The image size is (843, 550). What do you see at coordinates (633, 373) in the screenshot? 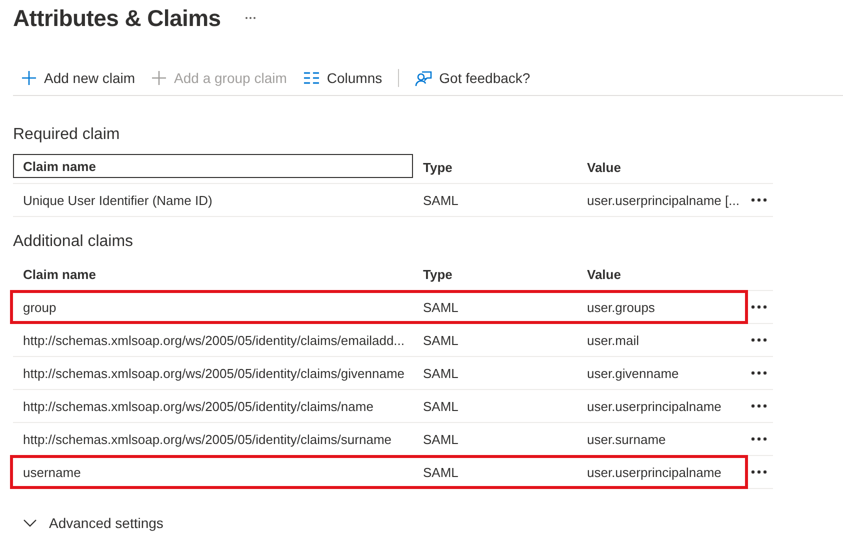
I see `table-cell-text: user.givenname` at bounding box center [633, 373].